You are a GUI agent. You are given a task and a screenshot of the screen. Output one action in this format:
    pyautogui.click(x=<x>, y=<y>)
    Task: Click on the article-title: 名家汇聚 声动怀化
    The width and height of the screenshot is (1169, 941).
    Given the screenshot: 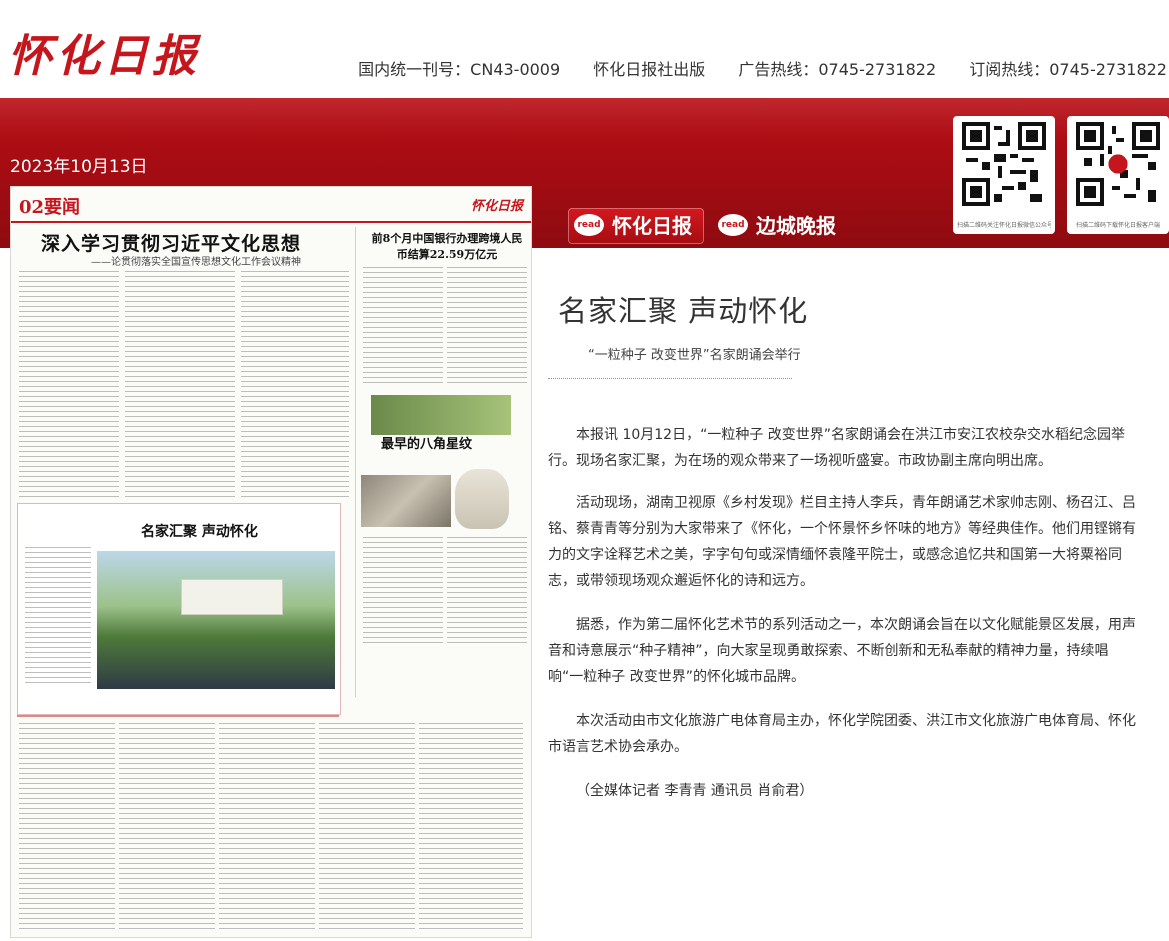 What is the action you would take?
    pyautogui.click(x=683, y=311)
    